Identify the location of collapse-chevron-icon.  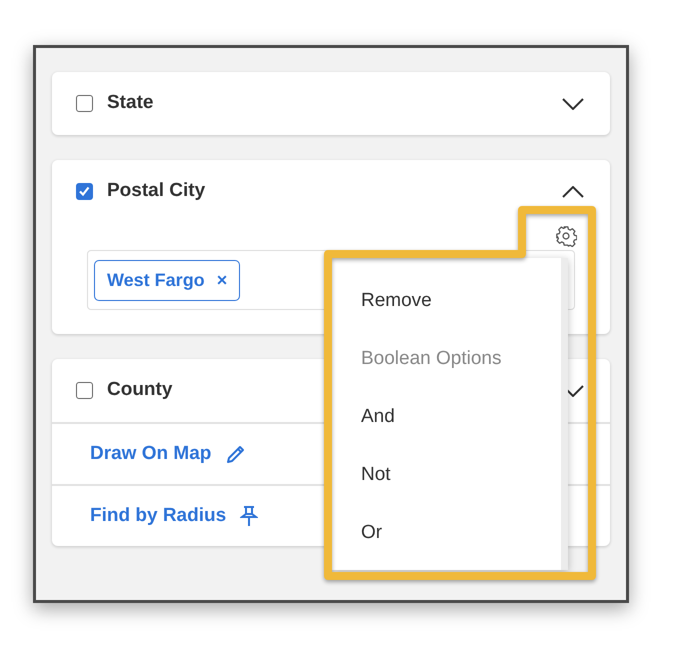
(573, 192).